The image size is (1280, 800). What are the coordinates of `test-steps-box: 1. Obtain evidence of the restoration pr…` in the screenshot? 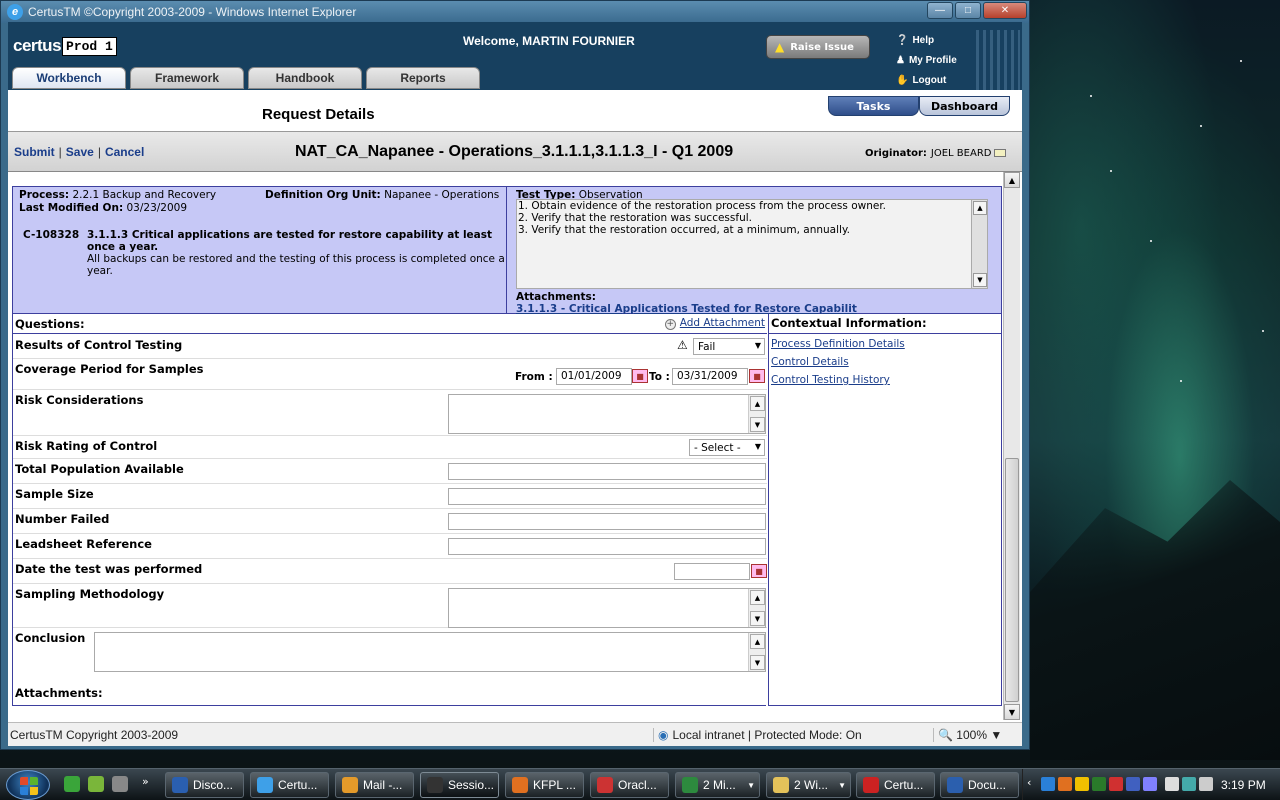 It's located at (752, 244).